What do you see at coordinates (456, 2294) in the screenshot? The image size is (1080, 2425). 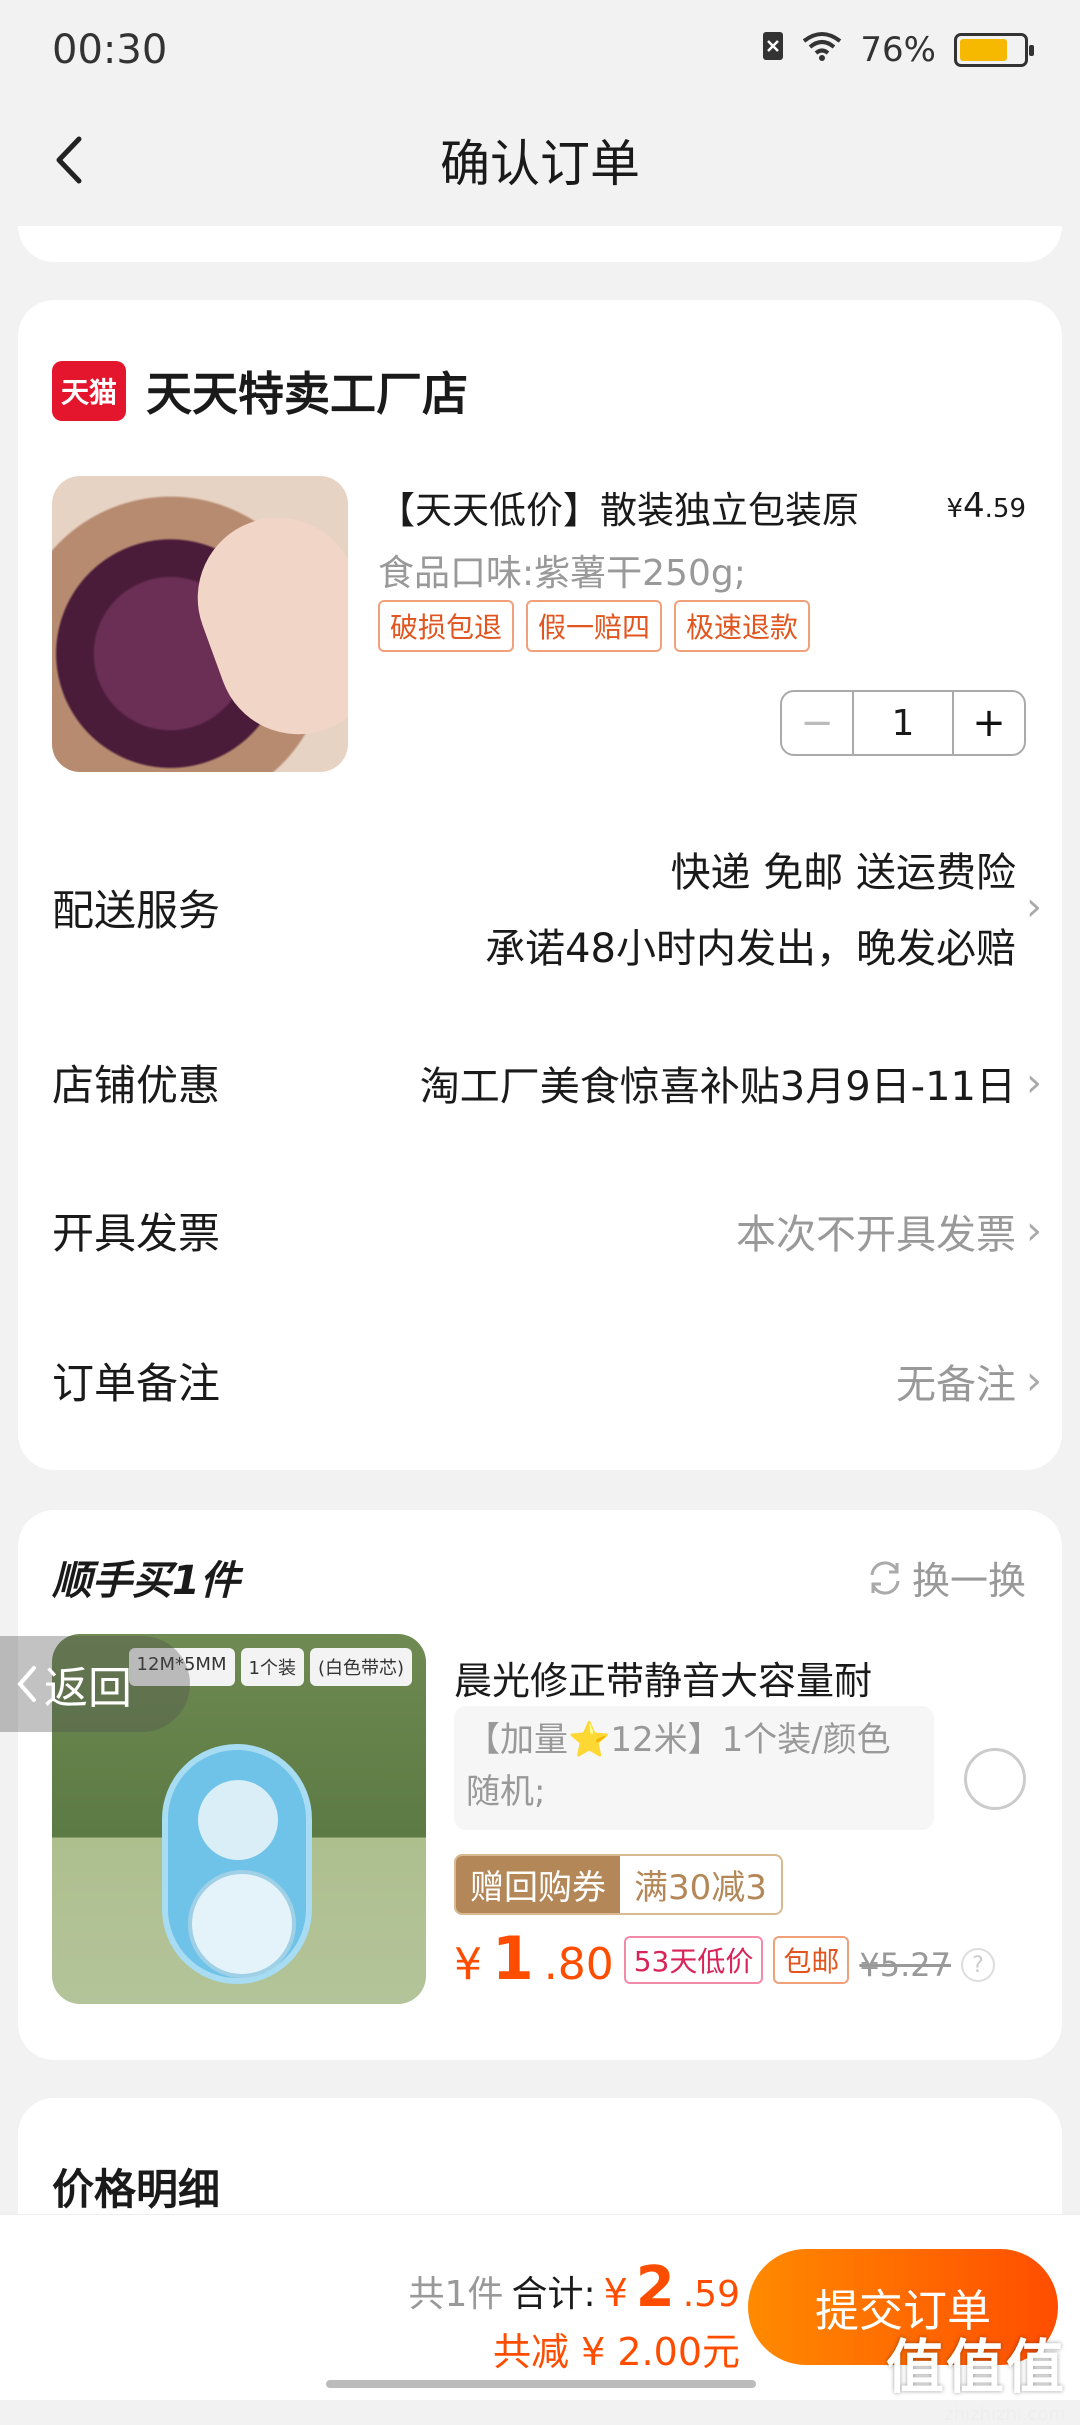 I see `item-count: 共1件` at bounding box center [456, 2294].